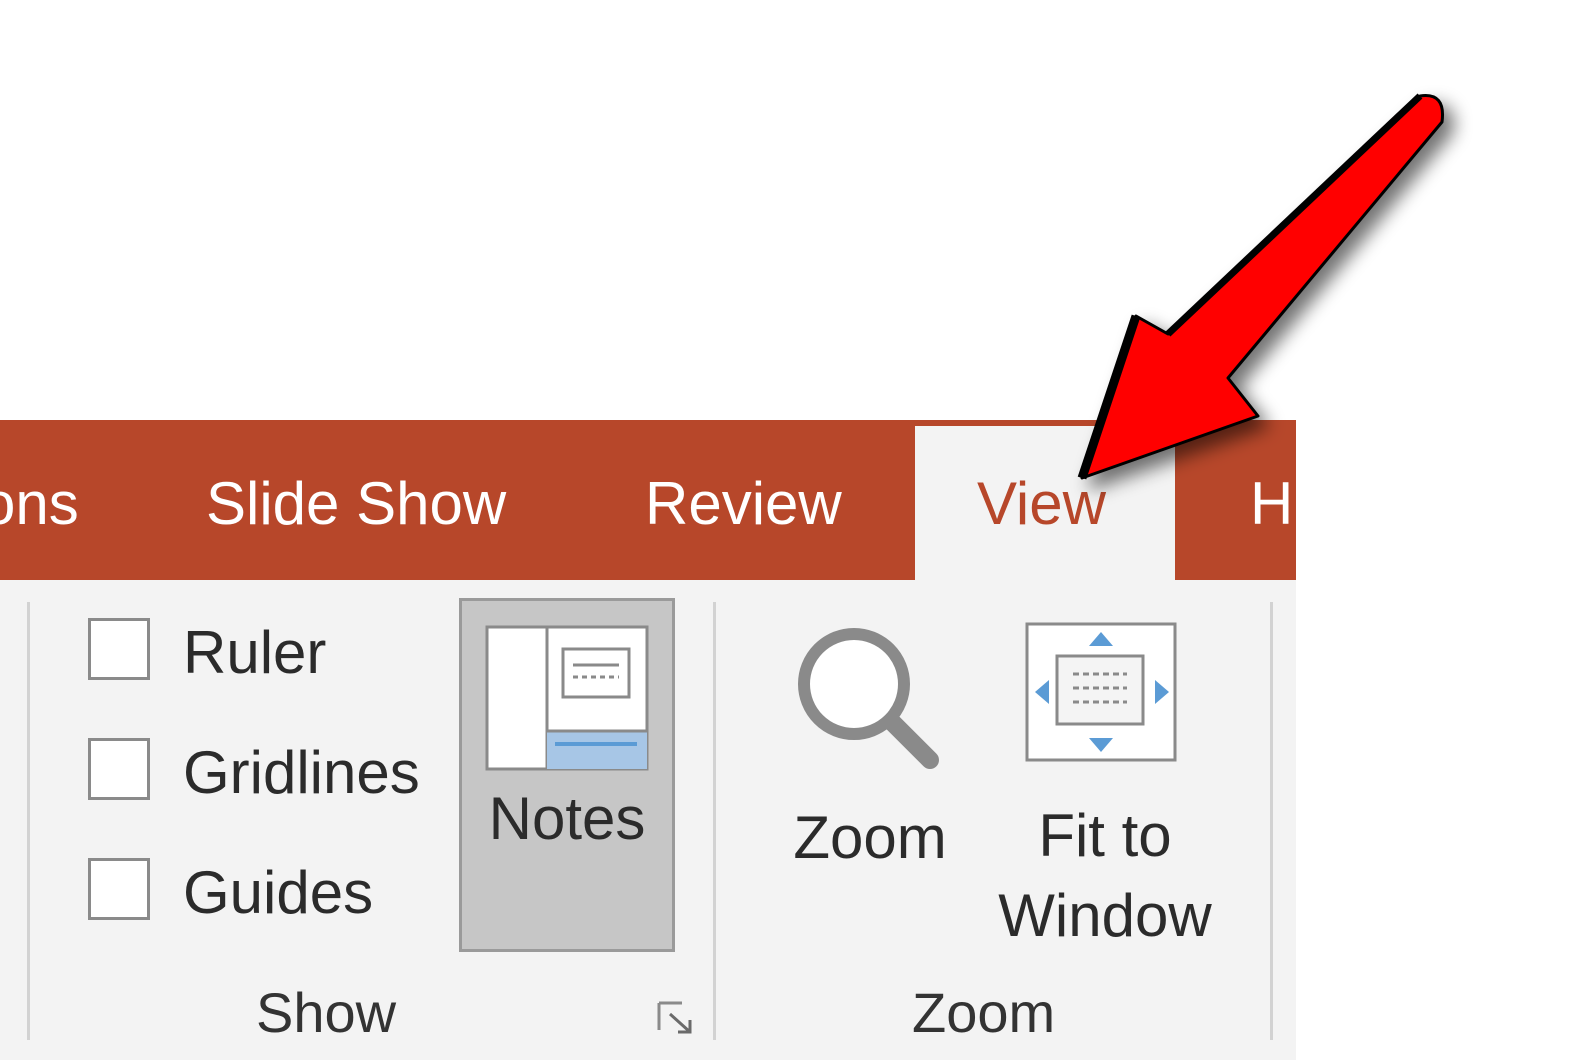 This screenshot has width=1570, height=1060. I want to click on fit-to-window-label-line1: Fit to, so click(1105, 835).